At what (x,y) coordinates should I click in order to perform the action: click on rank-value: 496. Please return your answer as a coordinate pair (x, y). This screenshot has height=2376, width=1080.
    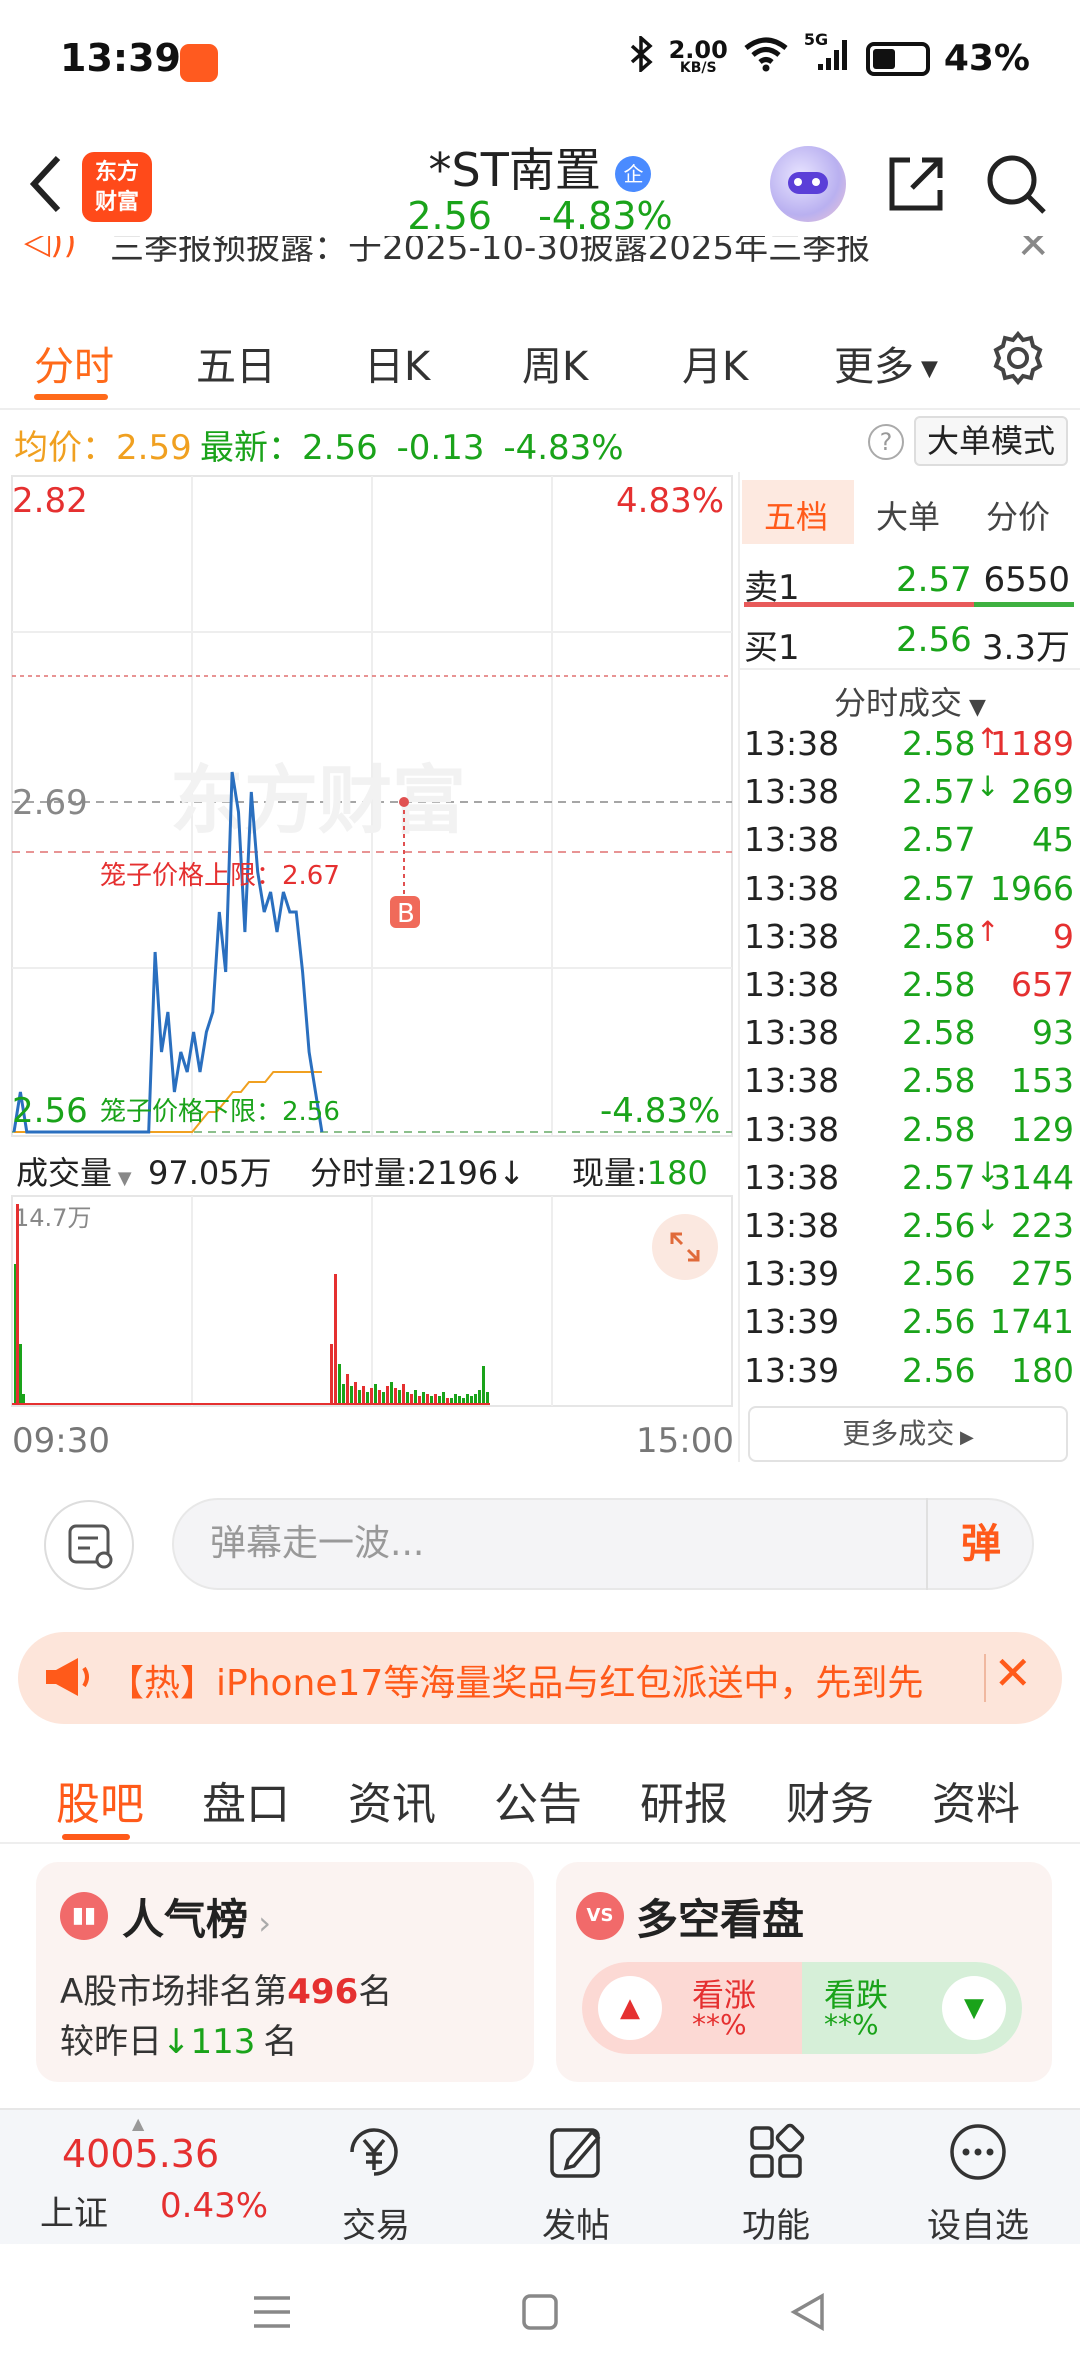
    Looking at the image, I should click on (323, 1992).